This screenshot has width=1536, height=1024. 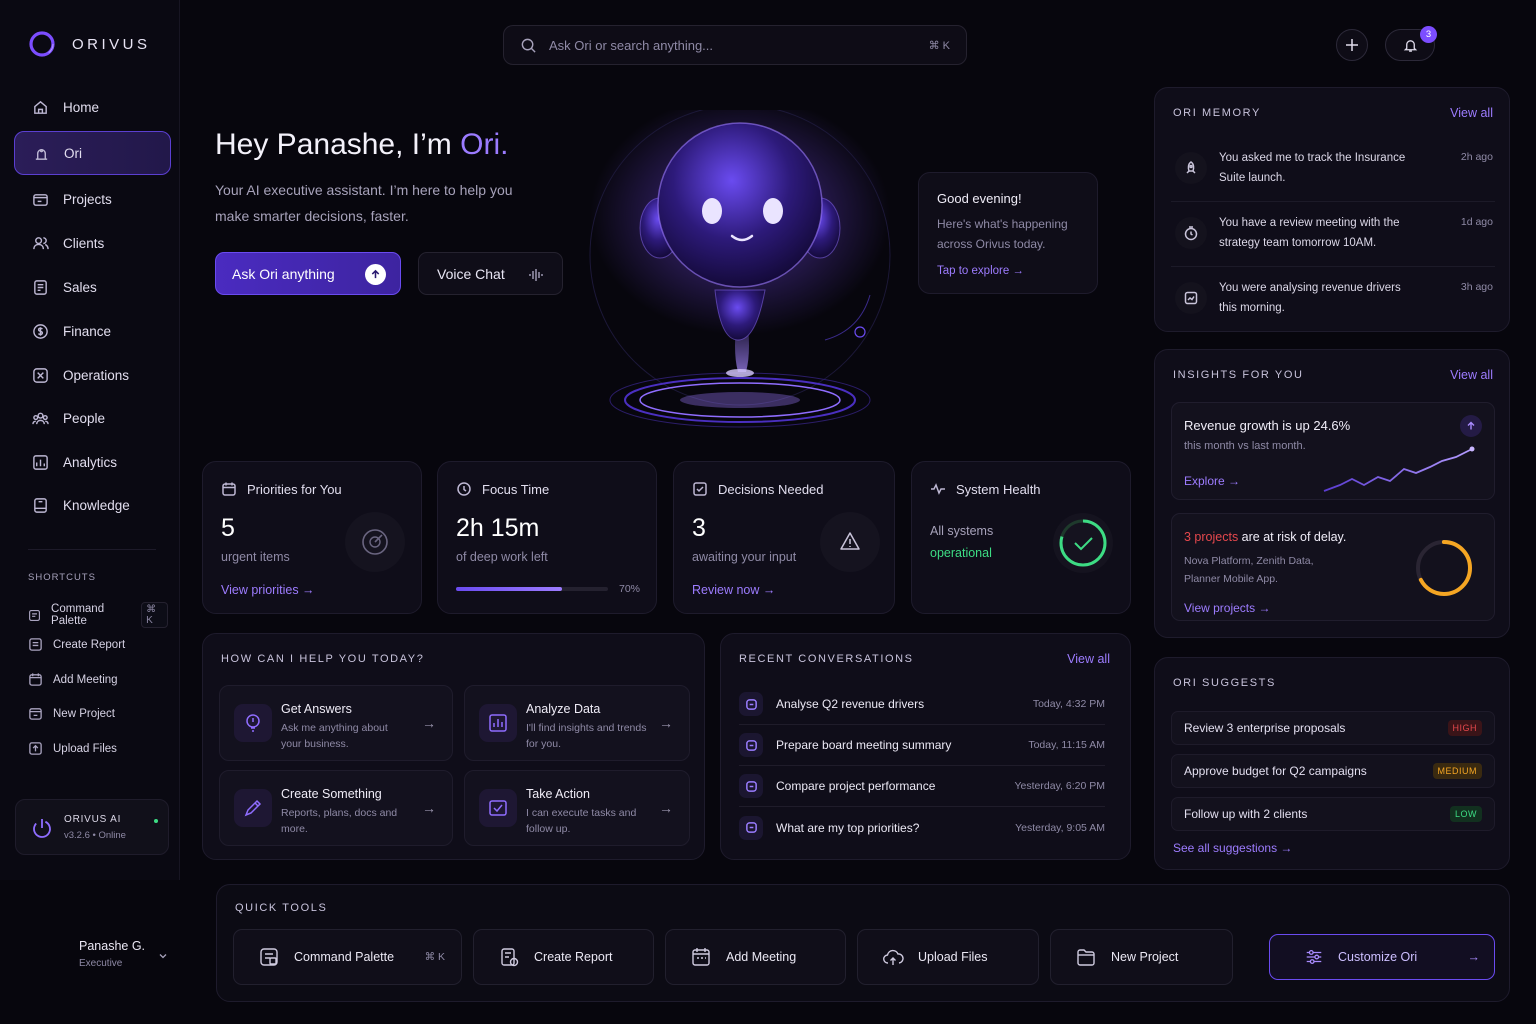 What do you see at coordinates (1232, 848) in the screenshot?
I see `see-all-suggestions-link: See all suggestions →` at bounding box center [1232, 848].